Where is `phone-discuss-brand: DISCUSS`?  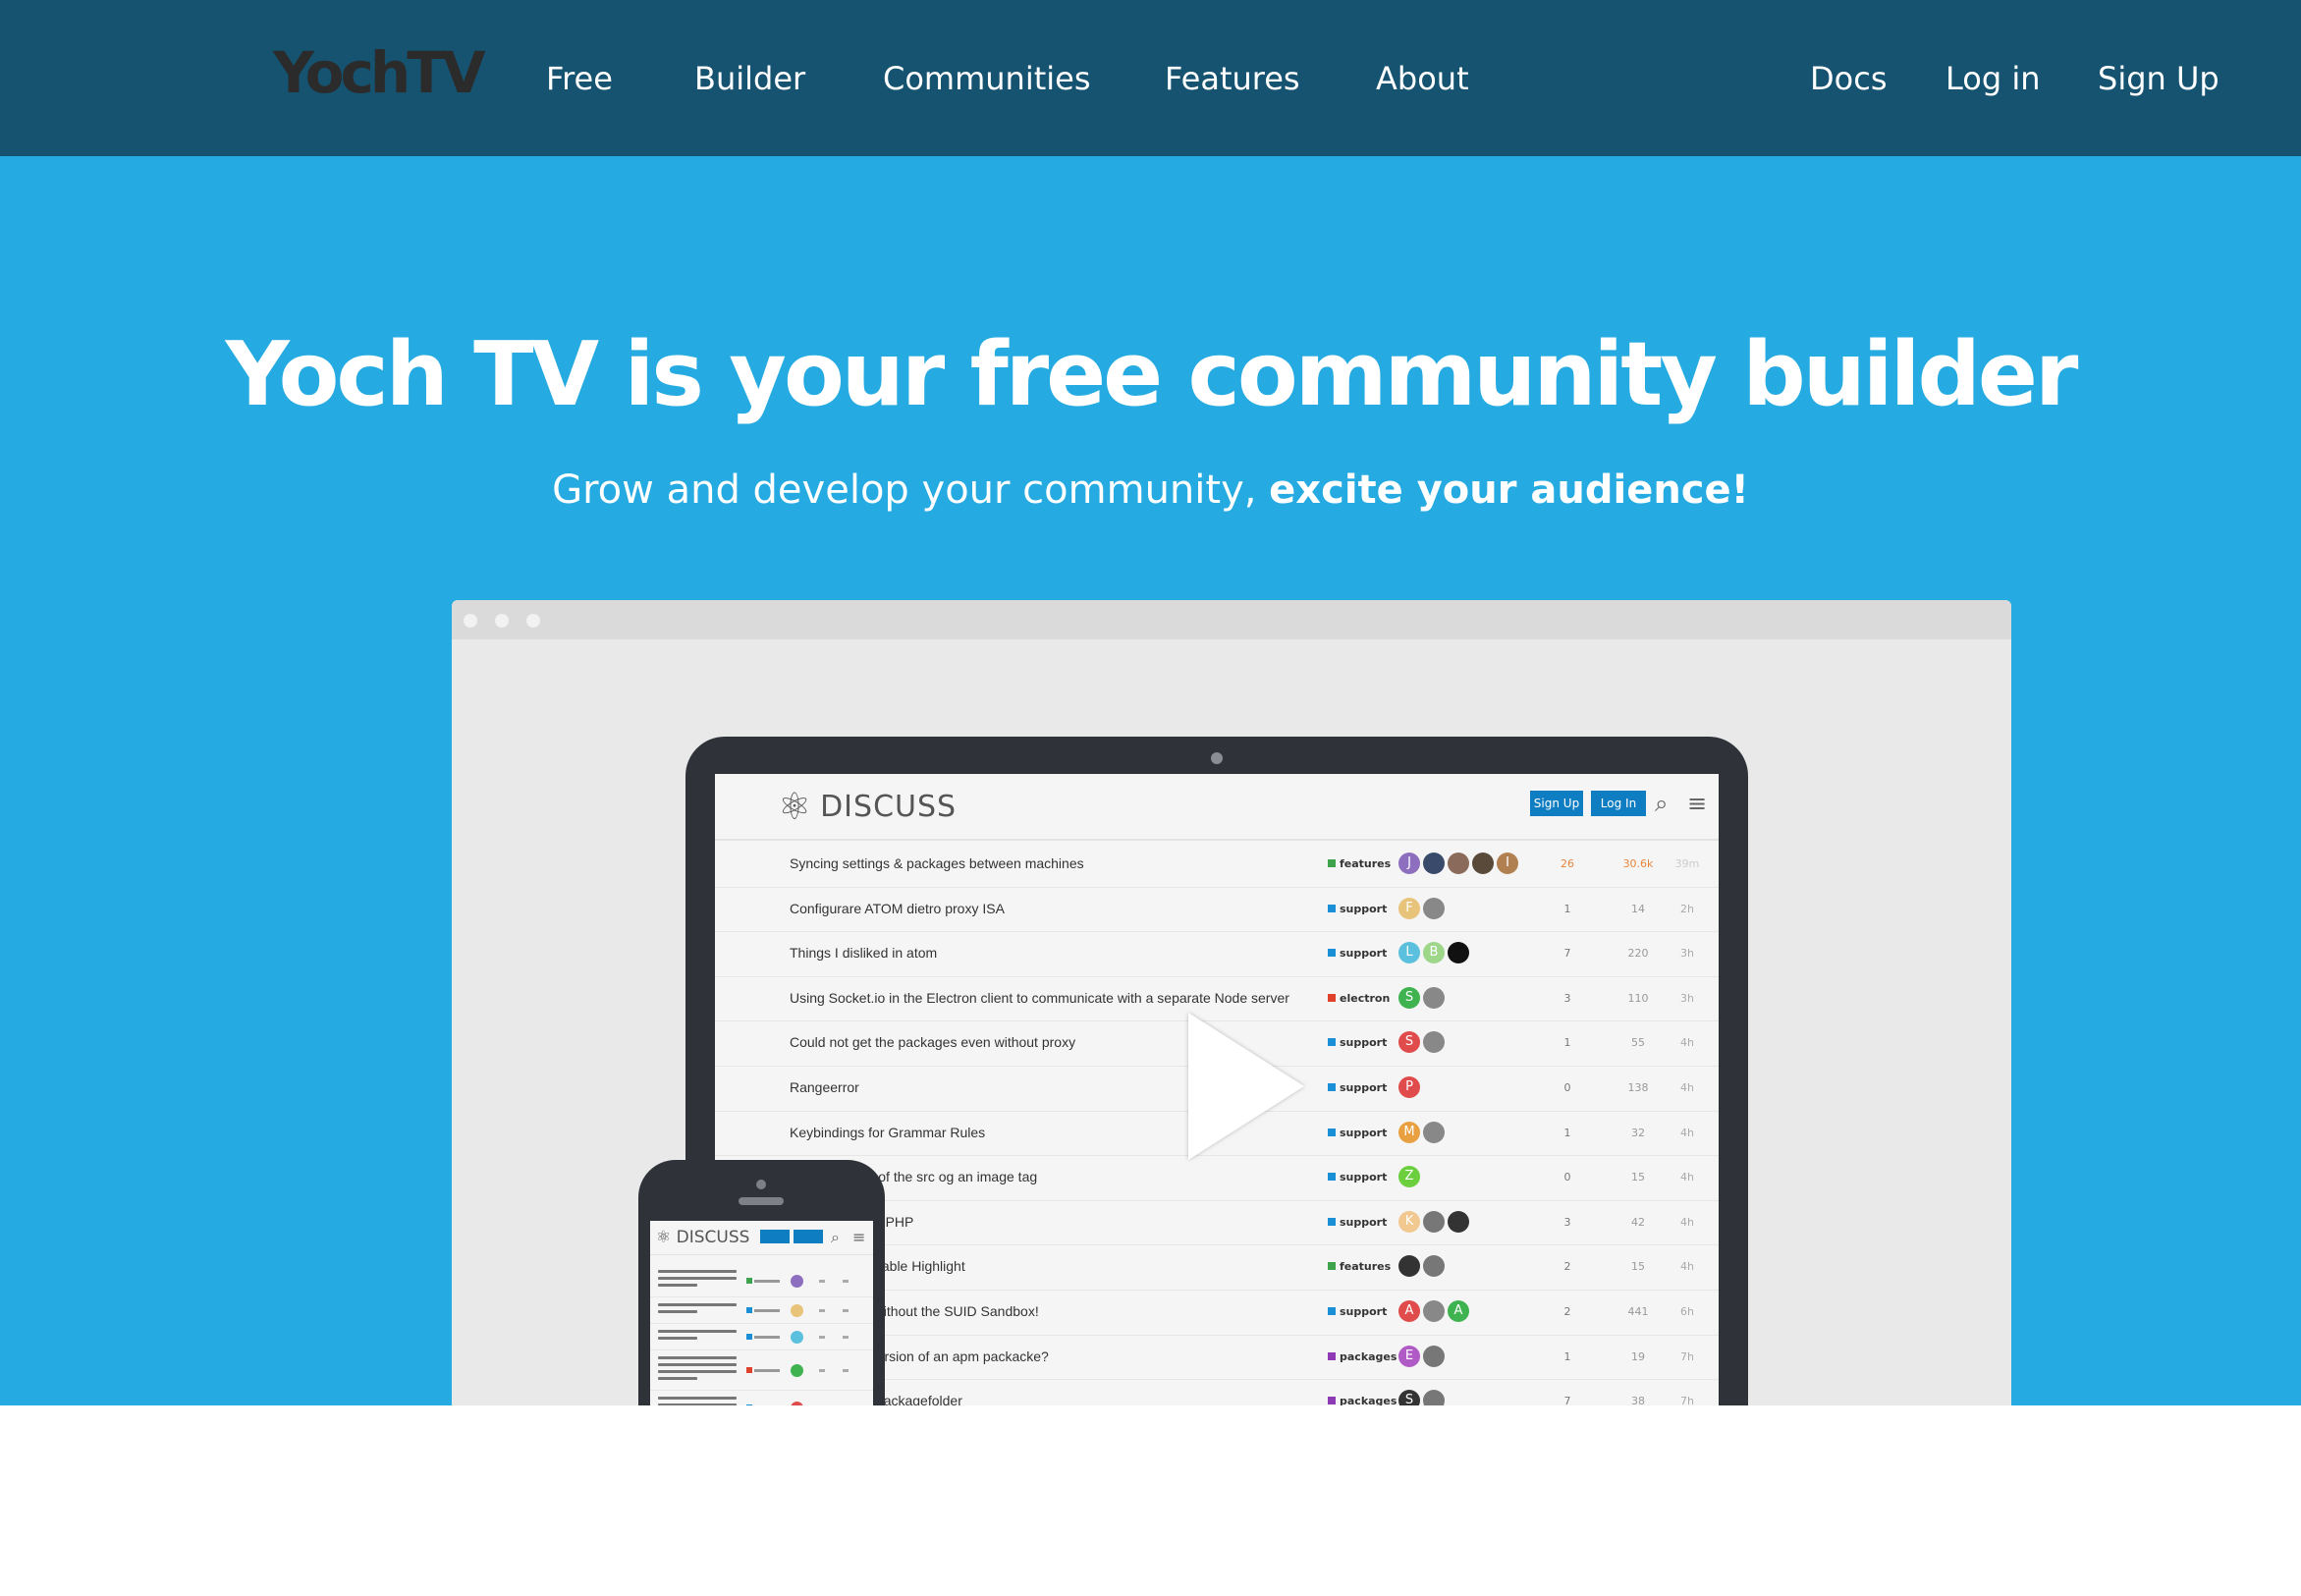 phone-discuss-brand: DISCUSS is located at coordinates (713, 1237).